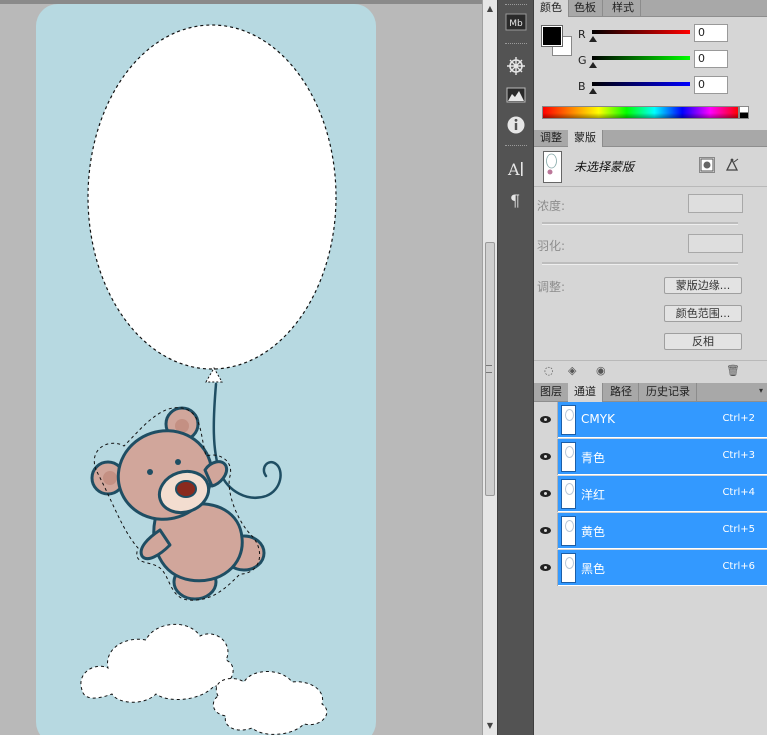  I want to click on channel-name: CMYK, so click(598, 419).